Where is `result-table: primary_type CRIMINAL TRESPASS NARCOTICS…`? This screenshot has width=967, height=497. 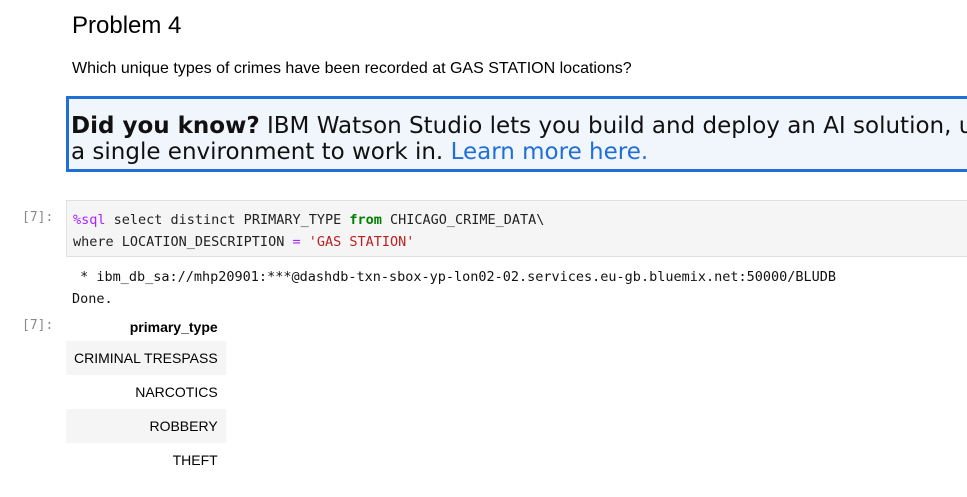
result-table: primary_type CRIMINAL TRESPASS NARCOTICS… is located at coordinates (146, 395).